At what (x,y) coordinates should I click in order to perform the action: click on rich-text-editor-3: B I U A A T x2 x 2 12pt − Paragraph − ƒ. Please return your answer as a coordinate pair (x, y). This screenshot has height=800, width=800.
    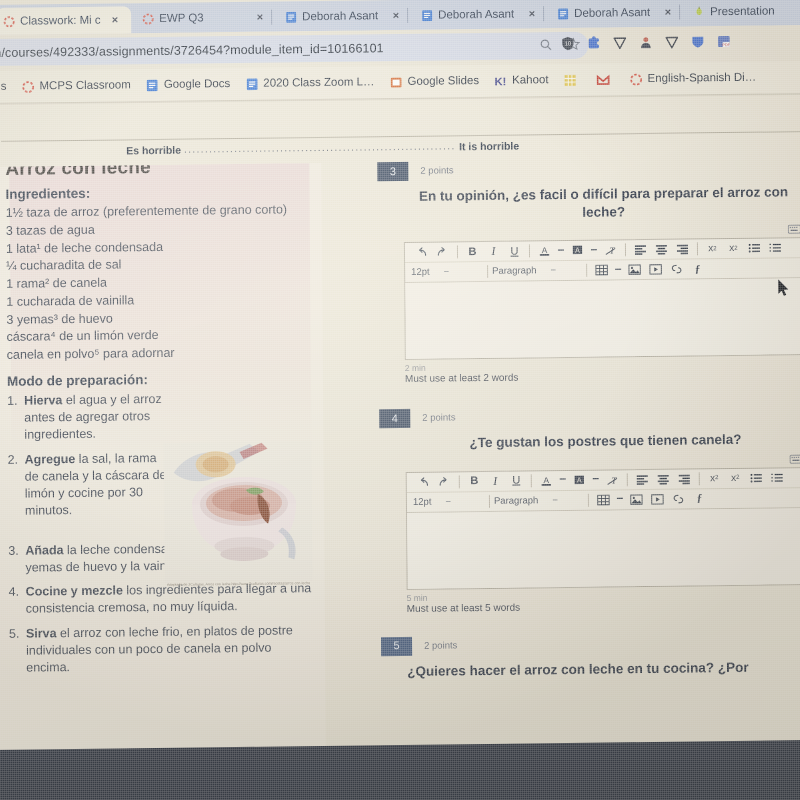
    Looking at the image, I should click on (601, 293).